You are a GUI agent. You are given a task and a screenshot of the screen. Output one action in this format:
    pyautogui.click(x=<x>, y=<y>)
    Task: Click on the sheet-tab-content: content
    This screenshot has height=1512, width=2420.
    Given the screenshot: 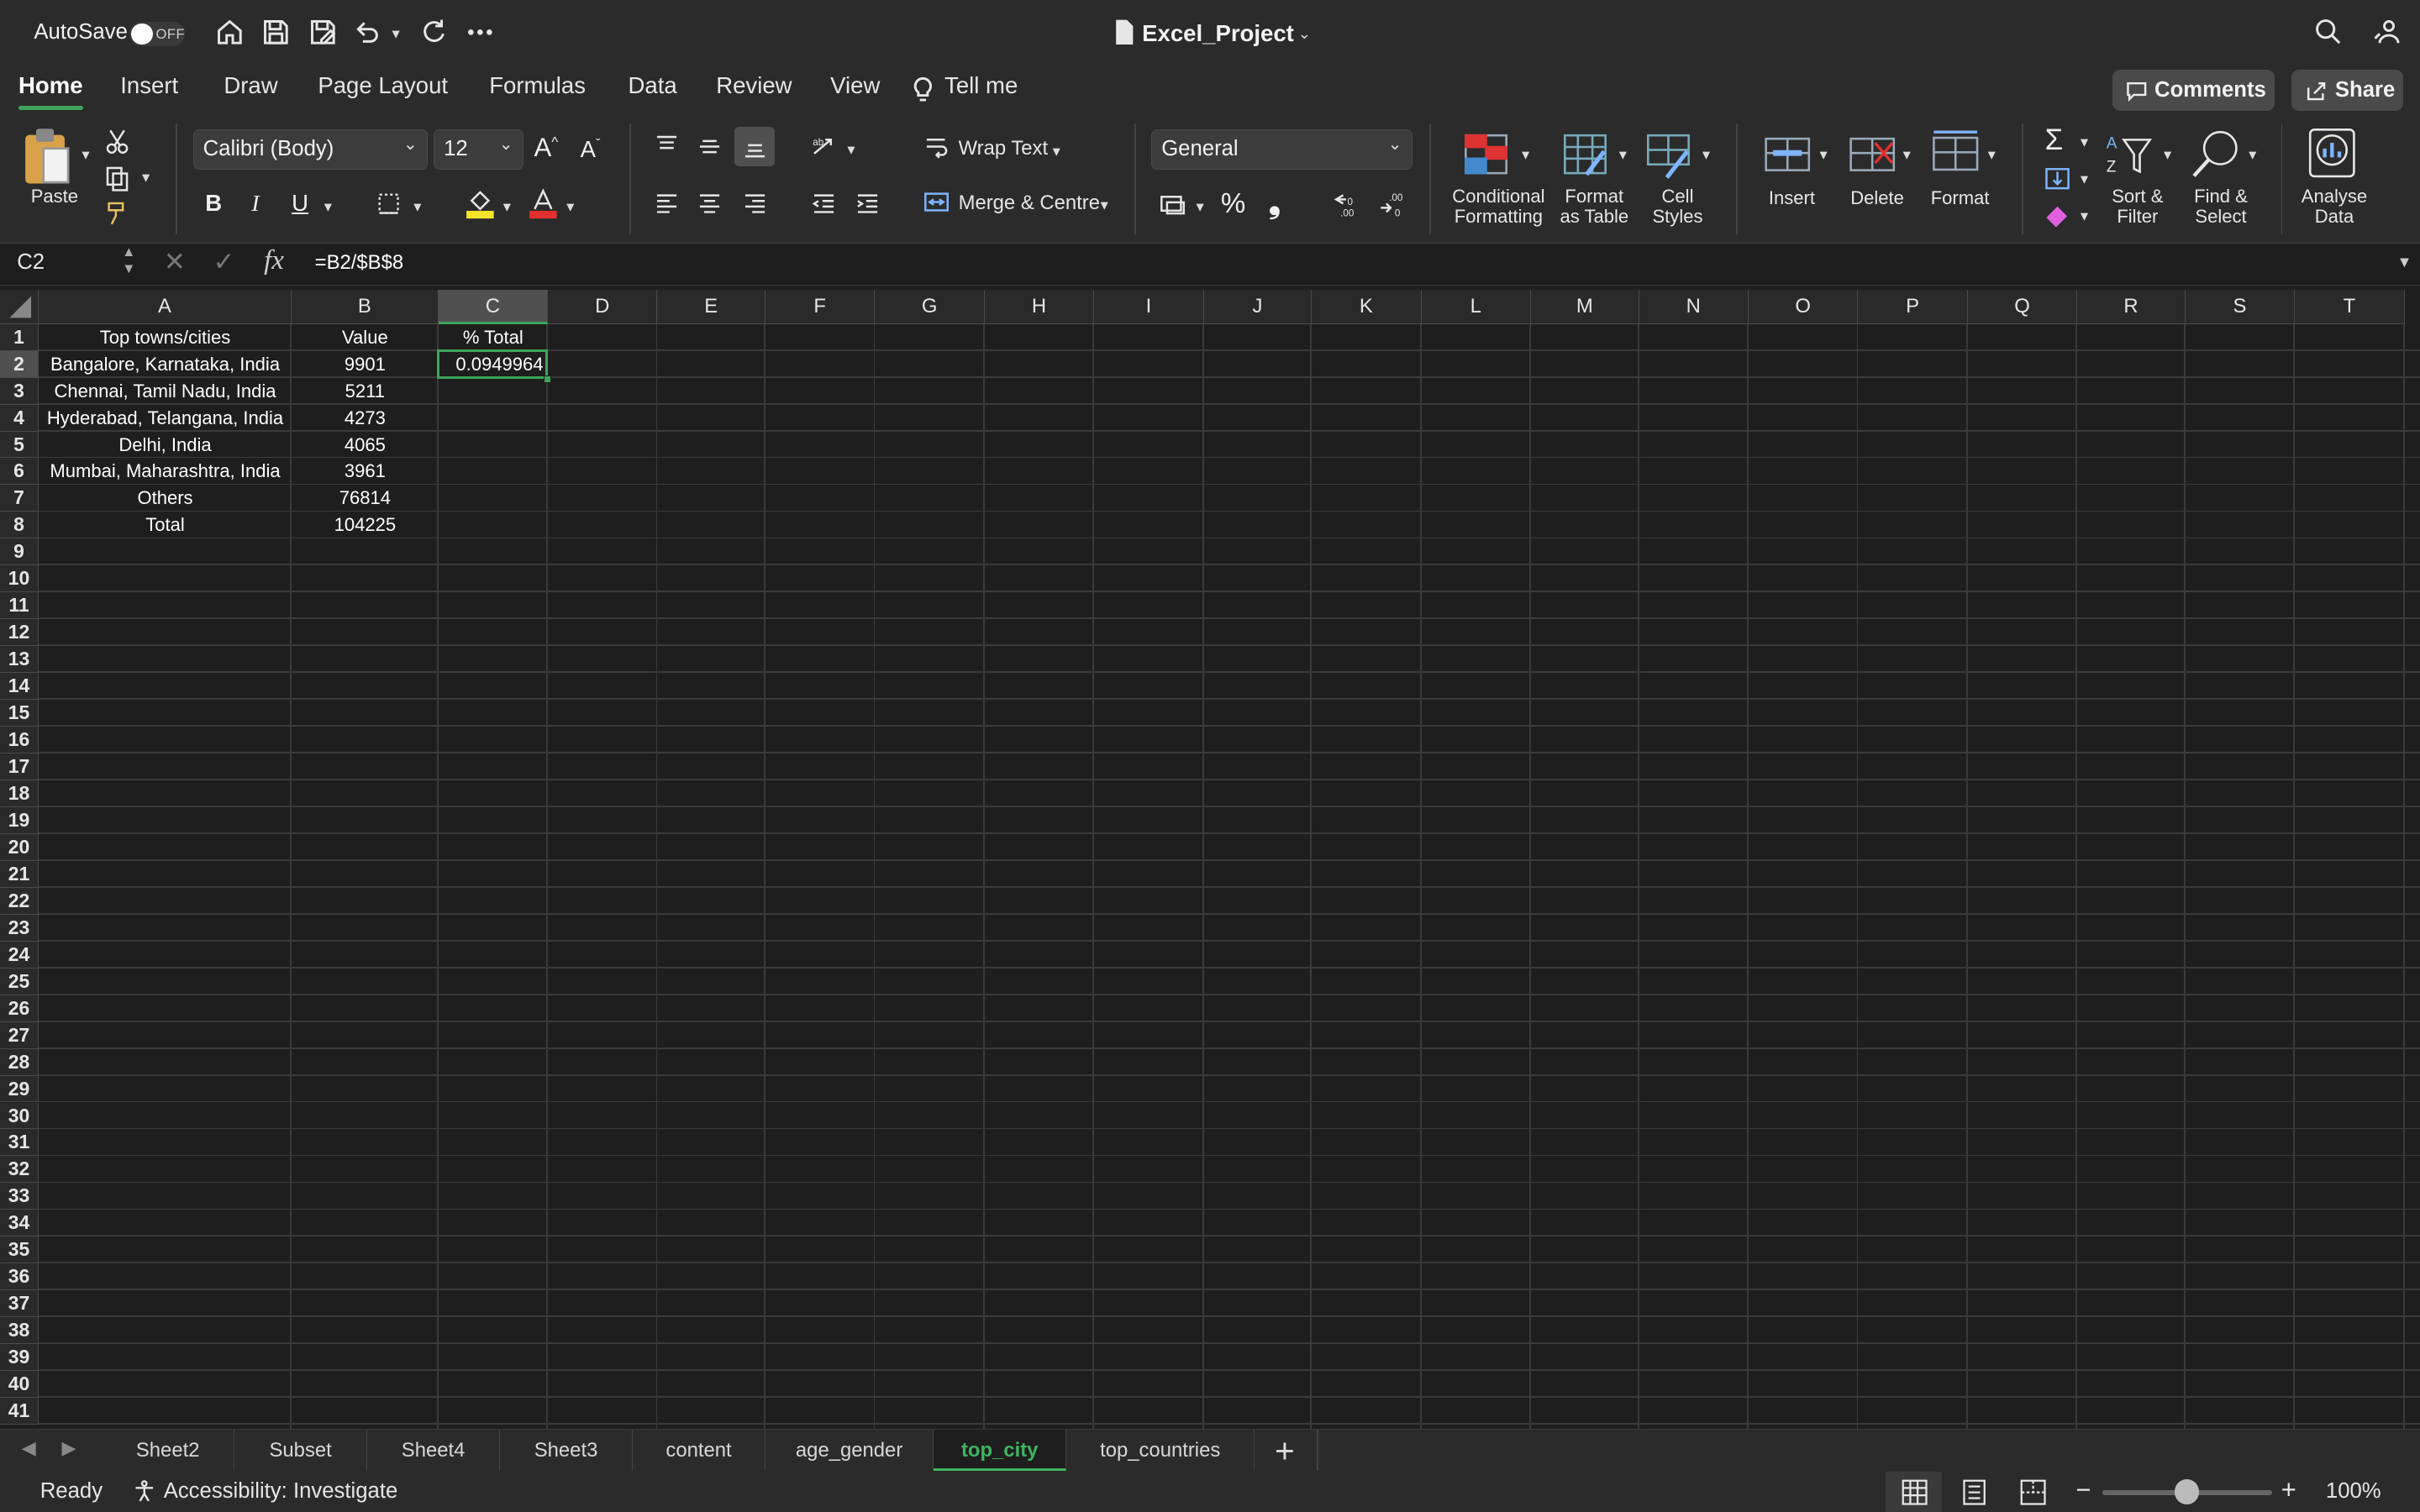 What is the action you would take?
    pyautogui.click(x=699, y=1450)
    